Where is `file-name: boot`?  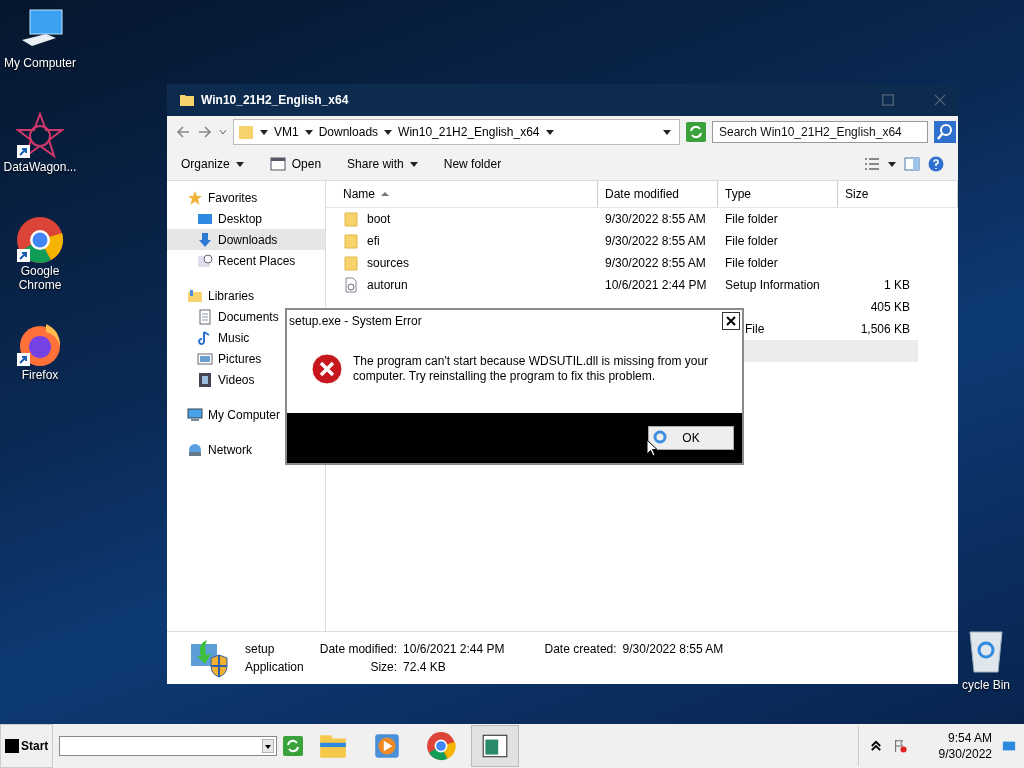
file-name: boot is located at coordinates (379, 219).